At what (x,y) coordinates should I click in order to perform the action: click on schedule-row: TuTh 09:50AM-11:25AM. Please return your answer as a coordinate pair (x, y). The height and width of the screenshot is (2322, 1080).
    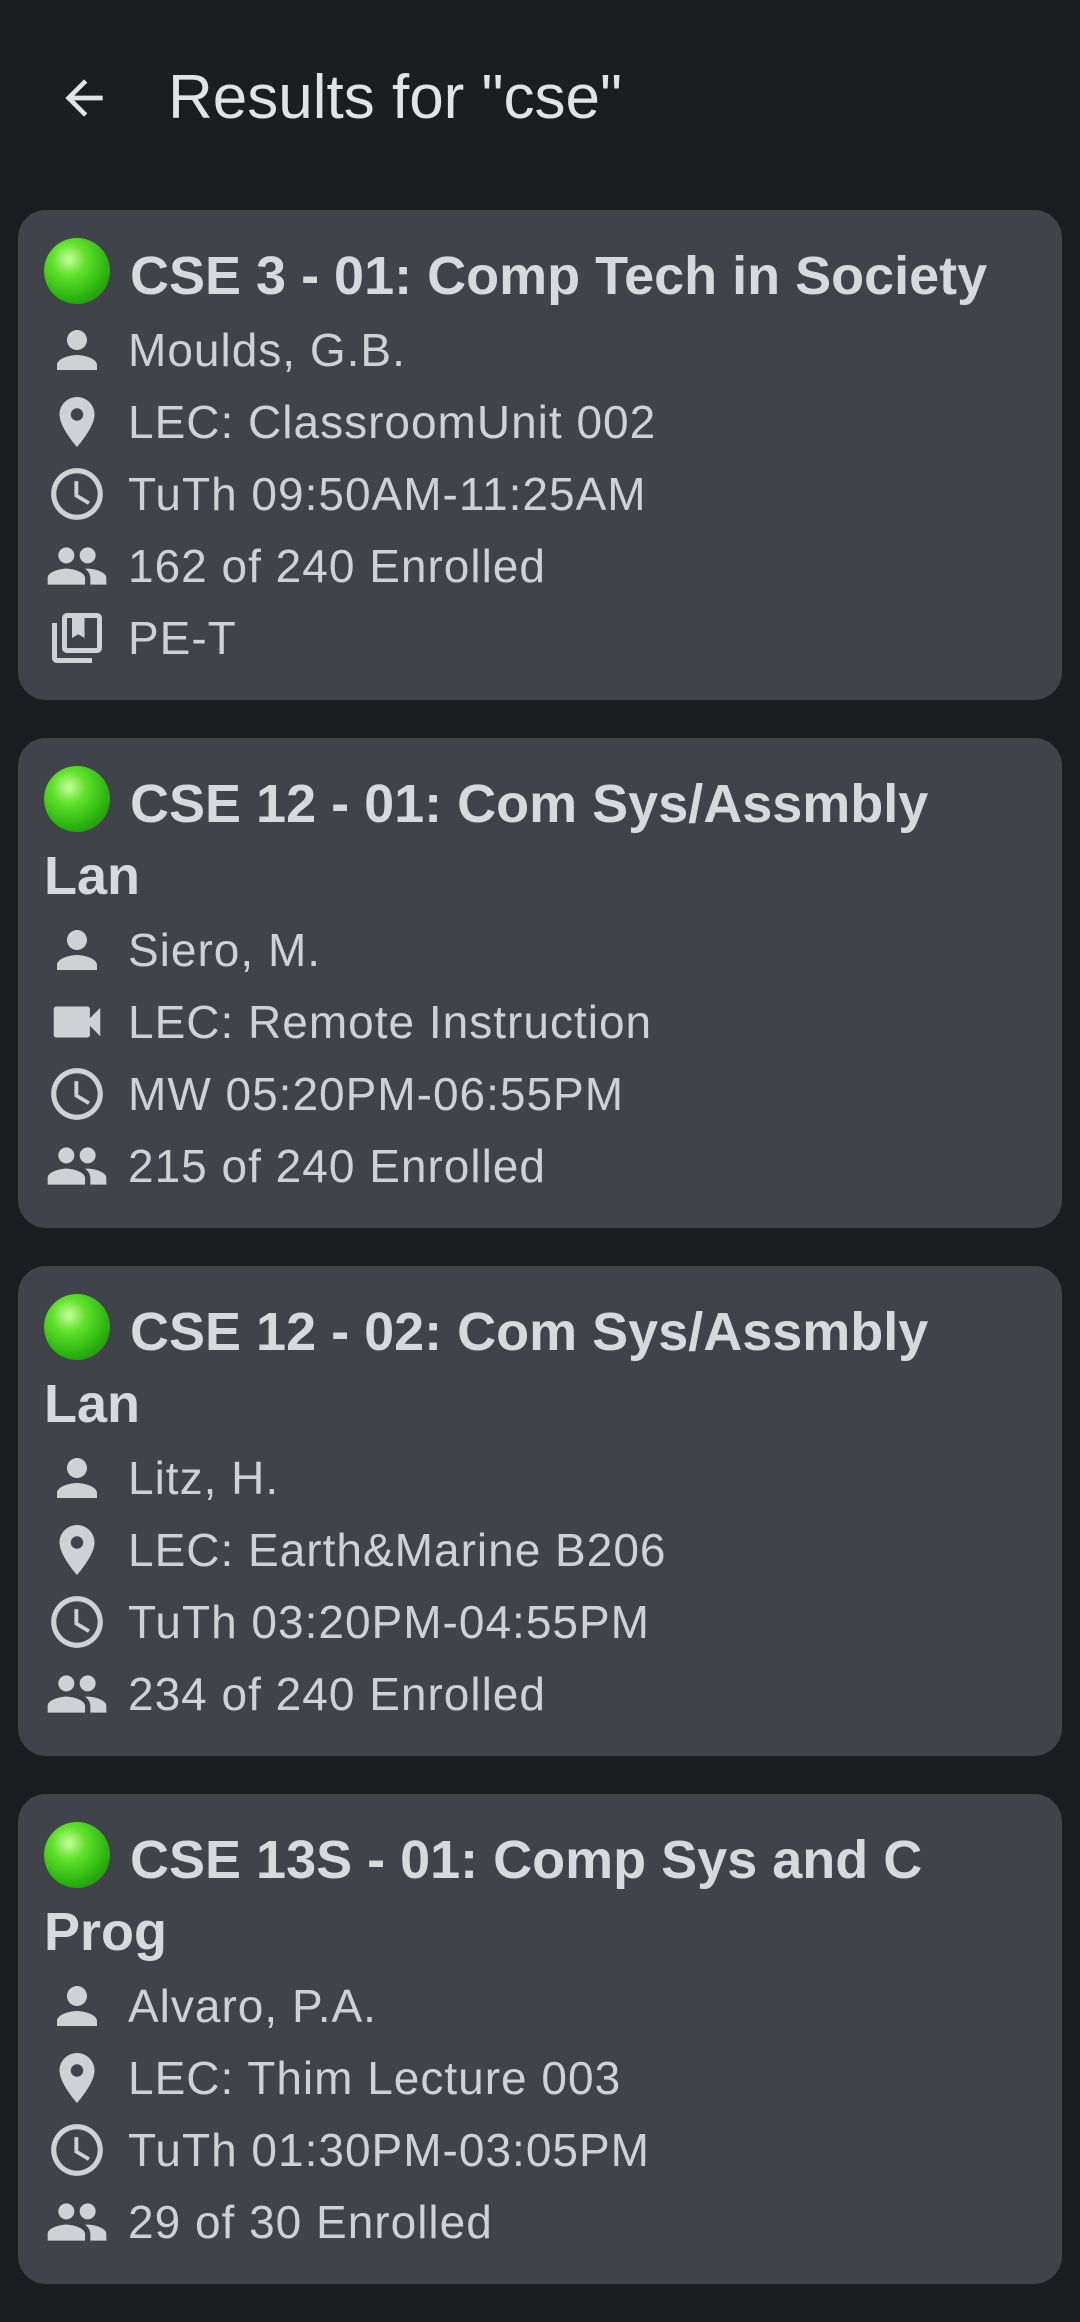
    Looking at the image, I should click on (540, 494).